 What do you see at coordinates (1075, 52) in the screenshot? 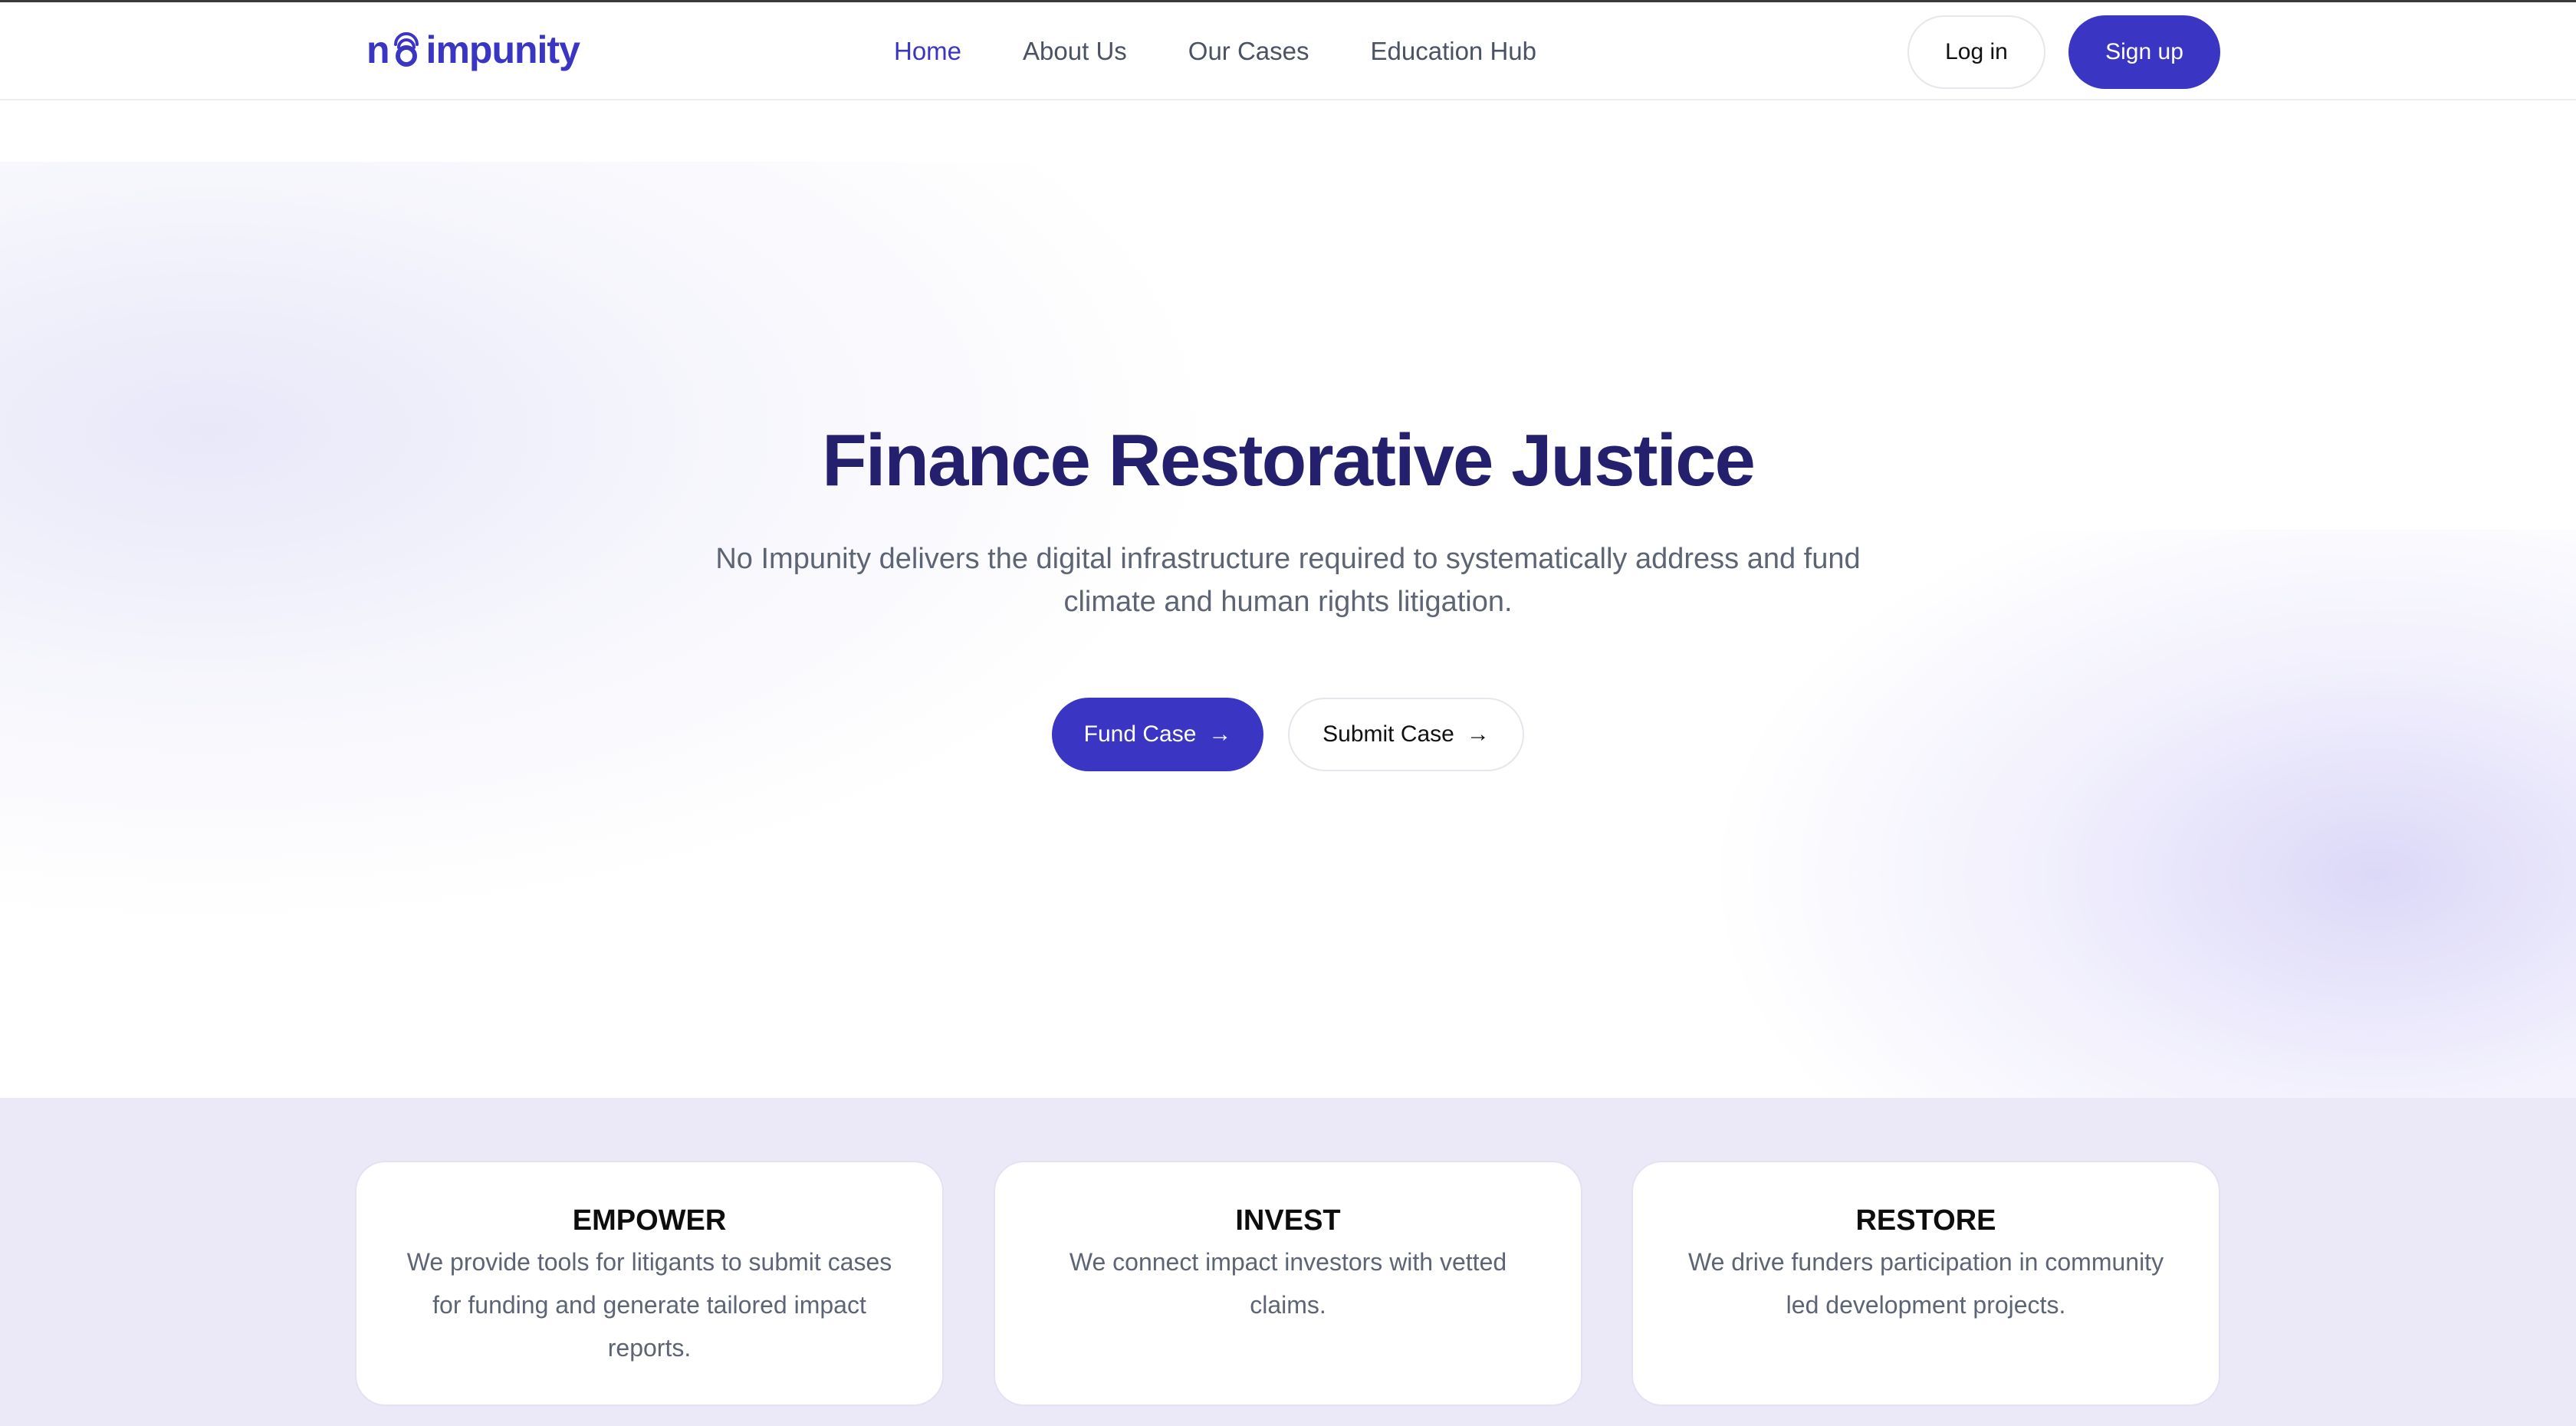
I see `nav-about-us: About Us` at bounding box center [1075, 52].